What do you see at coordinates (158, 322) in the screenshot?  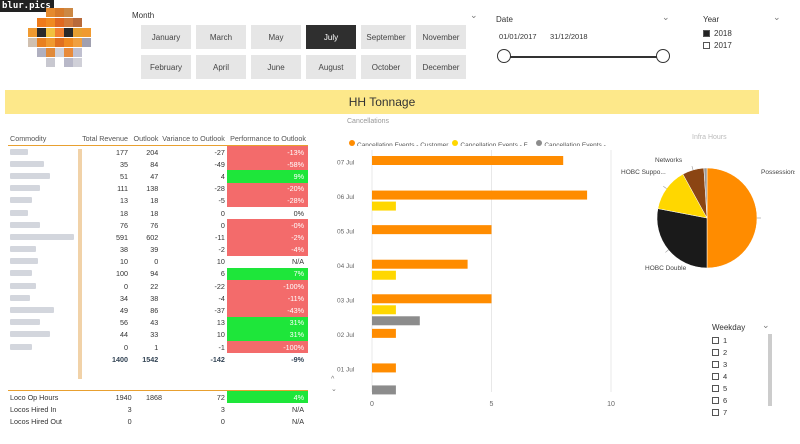 I see `table-row: 56 43 13 31%` at bounding box center [158, 322].